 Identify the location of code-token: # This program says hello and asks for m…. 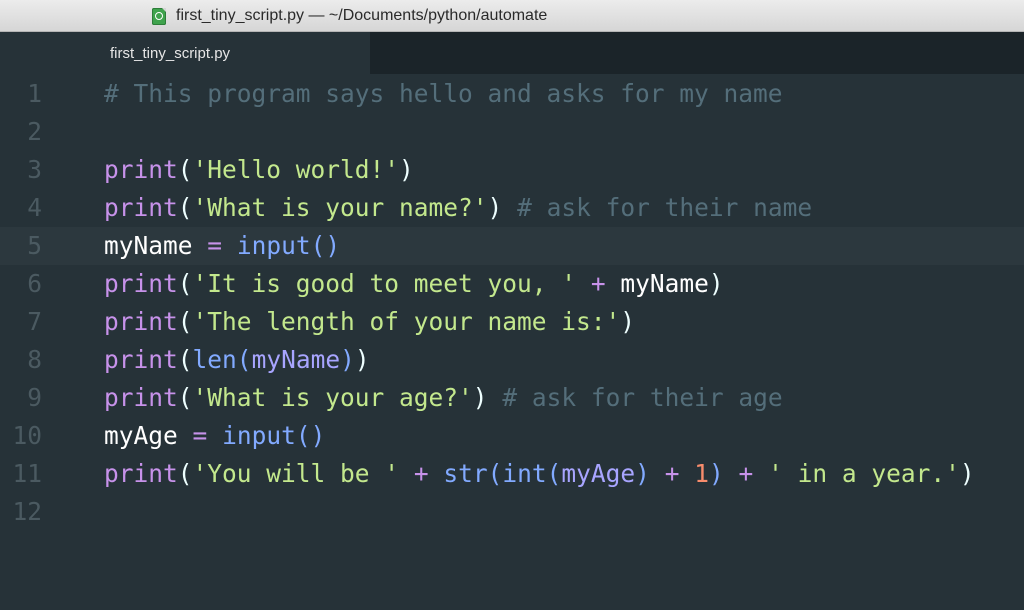
(443, 93).